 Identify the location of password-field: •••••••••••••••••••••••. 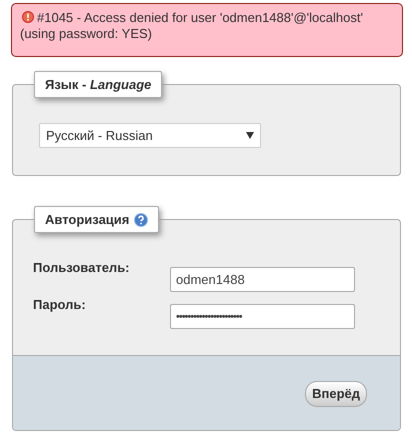
(262, 316).